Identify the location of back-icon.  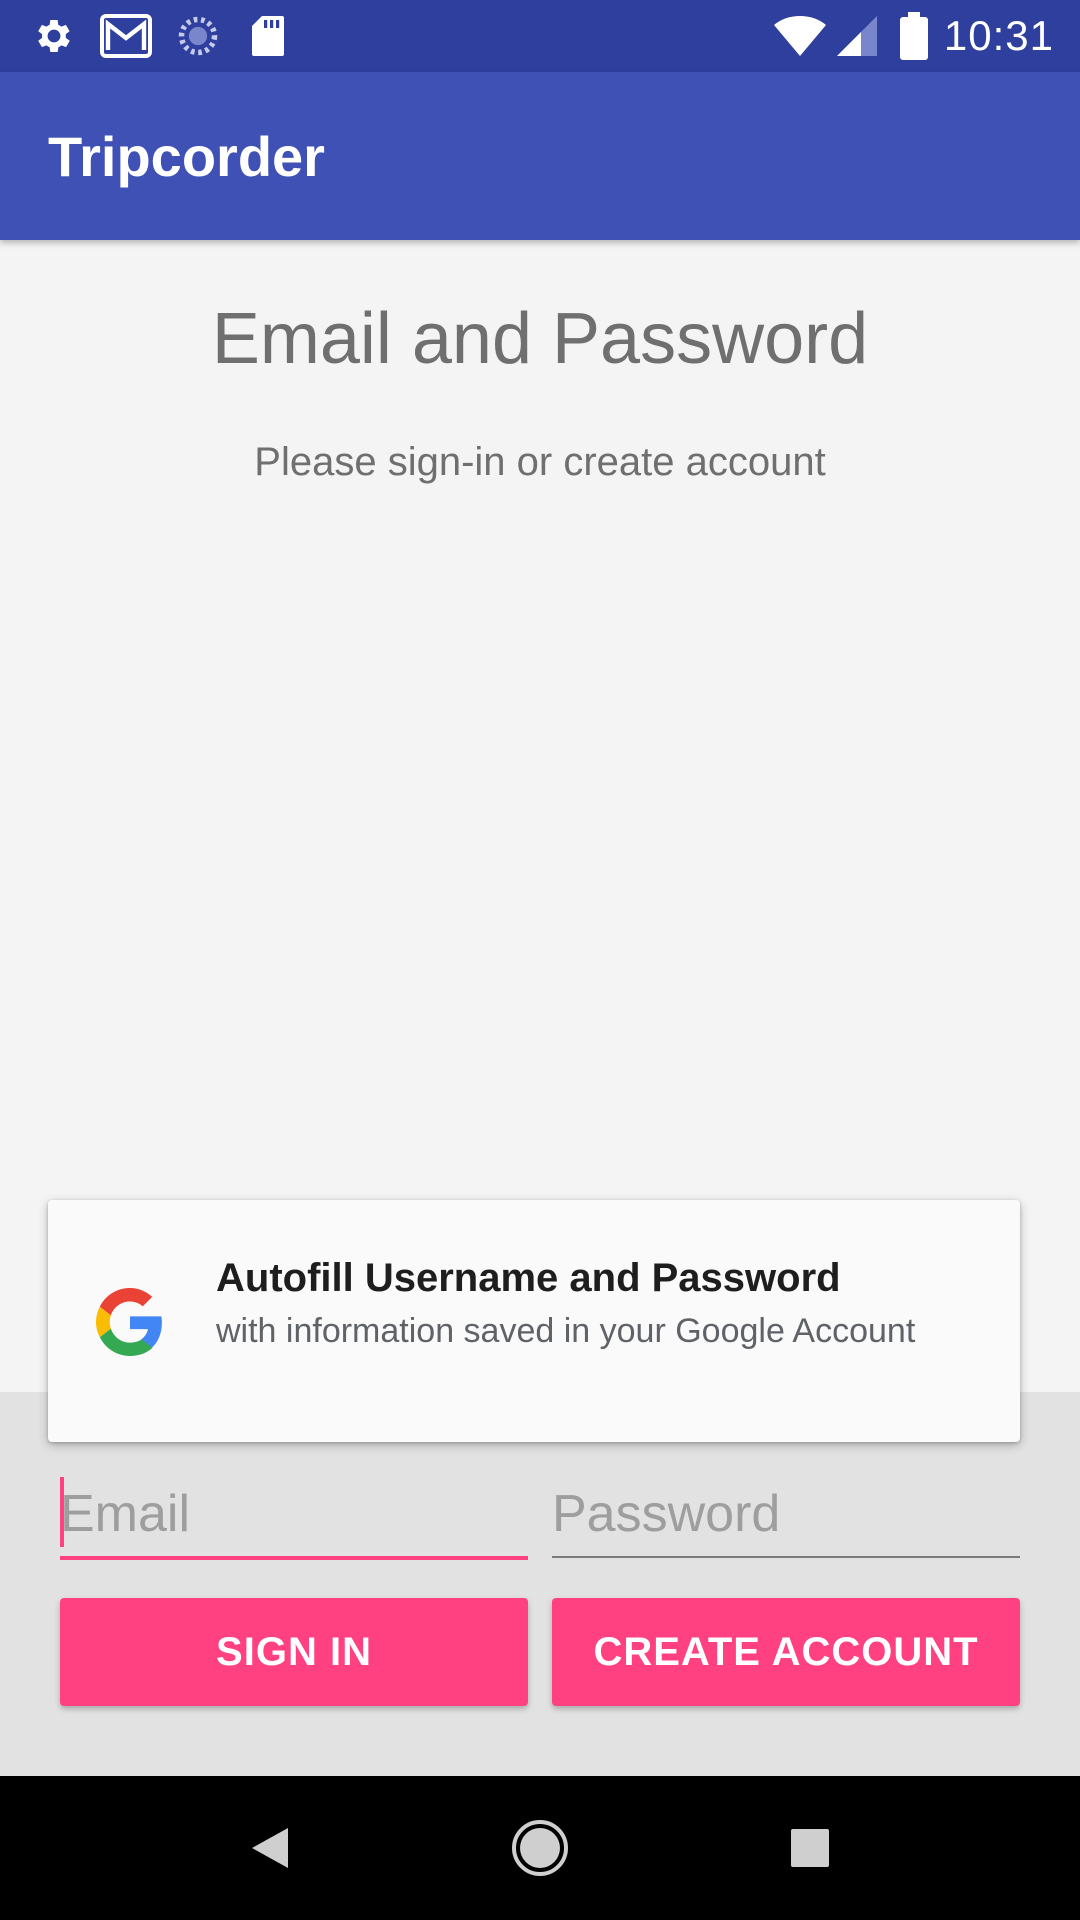
(270, 1848).